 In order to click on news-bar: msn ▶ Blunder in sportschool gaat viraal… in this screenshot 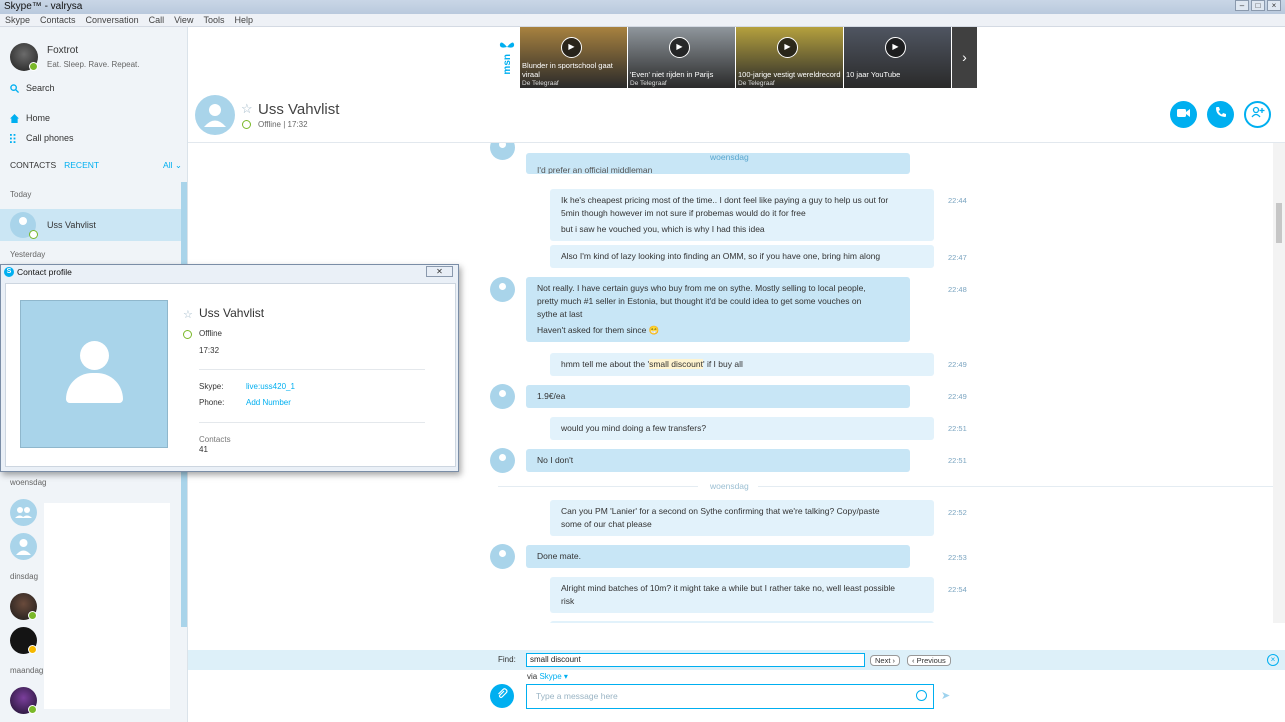, I will do `click(737, 57)`.